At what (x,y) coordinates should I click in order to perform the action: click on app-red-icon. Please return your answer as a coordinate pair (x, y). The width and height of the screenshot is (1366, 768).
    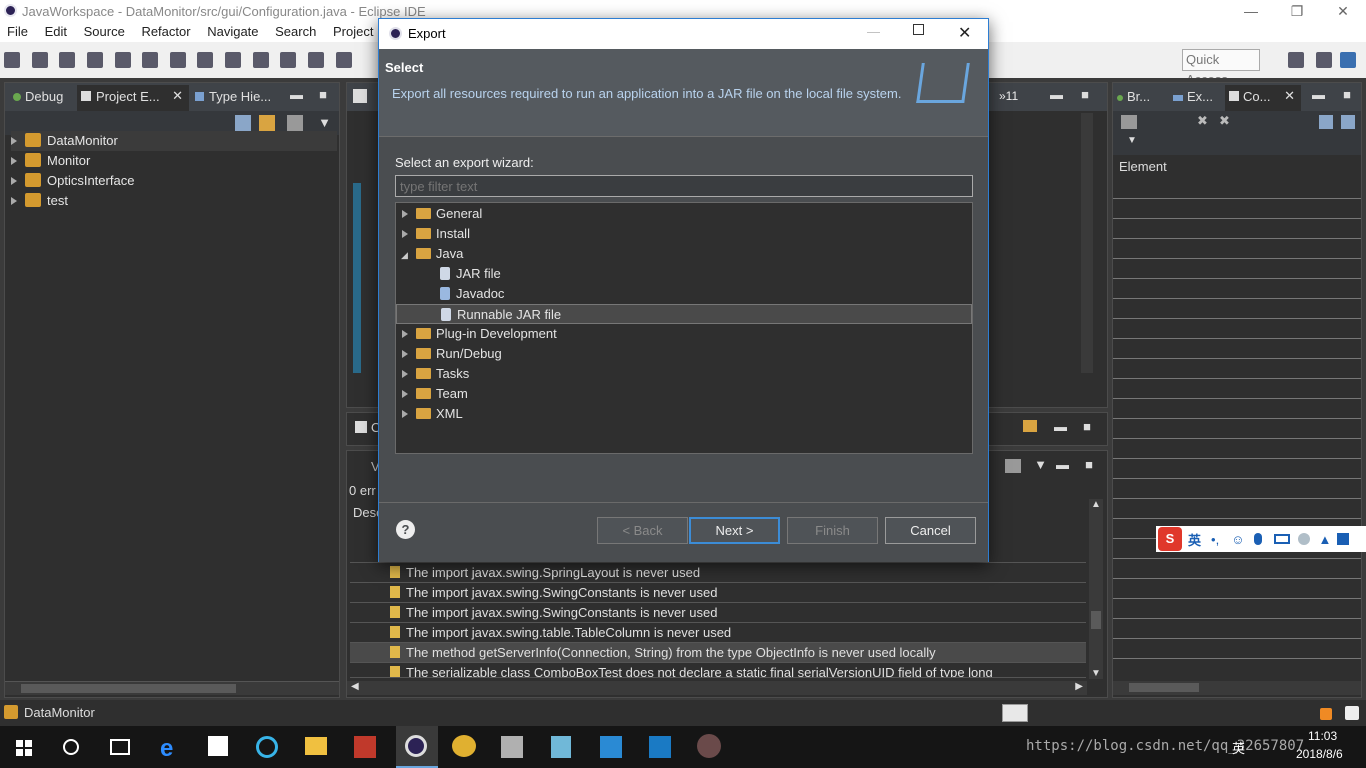
    Looking at the image, I should click on (365, 747).